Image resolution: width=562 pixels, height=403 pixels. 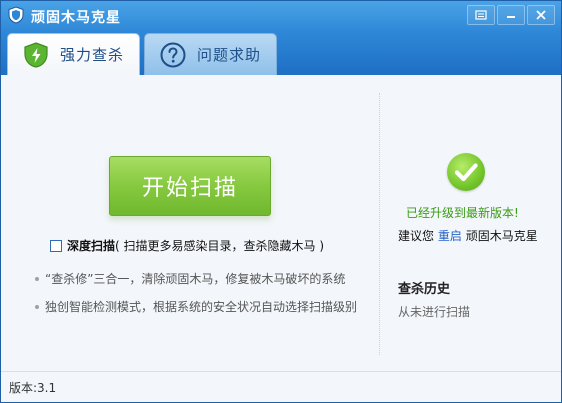 What do you see at coordinates (56, 245) in the screenshot?
I see `deep-scan-checkbox` at bounding box center [56, 245].